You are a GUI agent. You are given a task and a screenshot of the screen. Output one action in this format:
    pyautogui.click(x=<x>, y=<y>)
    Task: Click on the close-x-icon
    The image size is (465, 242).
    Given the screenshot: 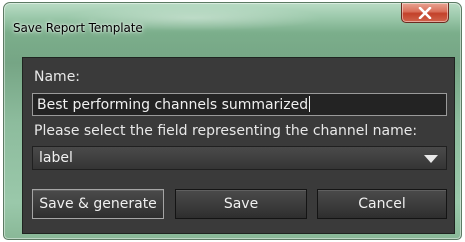 What is the action you would take?
    pyautogui.click(x=425, y=12)
    